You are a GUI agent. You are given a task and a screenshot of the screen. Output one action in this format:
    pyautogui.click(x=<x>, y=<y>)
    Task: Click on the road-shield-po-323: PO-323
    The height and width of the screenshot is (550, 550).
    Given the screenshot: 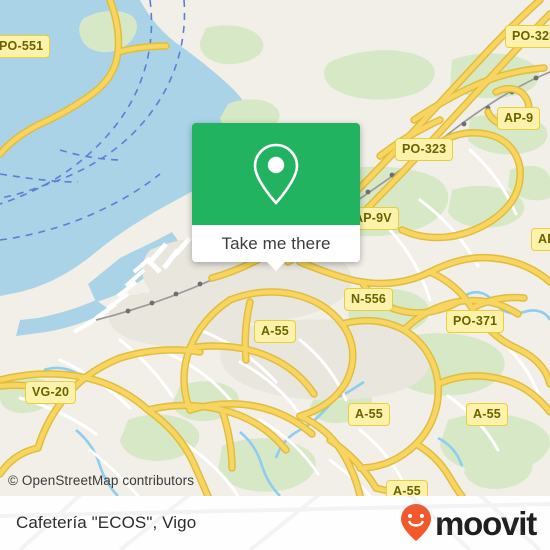 What is the action you would take?
    pyautogui.click(x=424, y=149)
    